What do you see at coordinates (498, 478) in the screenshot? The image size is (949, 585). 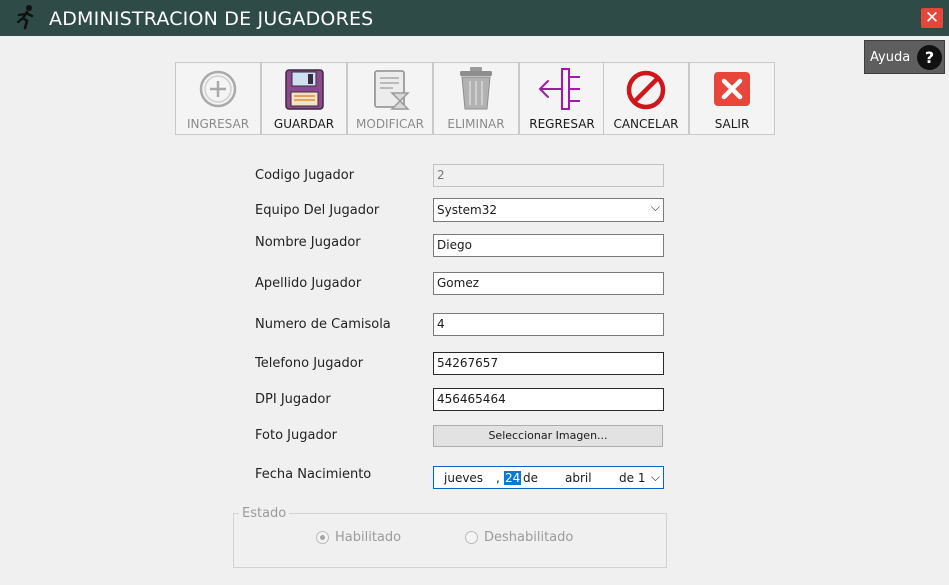 I see `date-comma: ,` at bounding box center [498, 478].